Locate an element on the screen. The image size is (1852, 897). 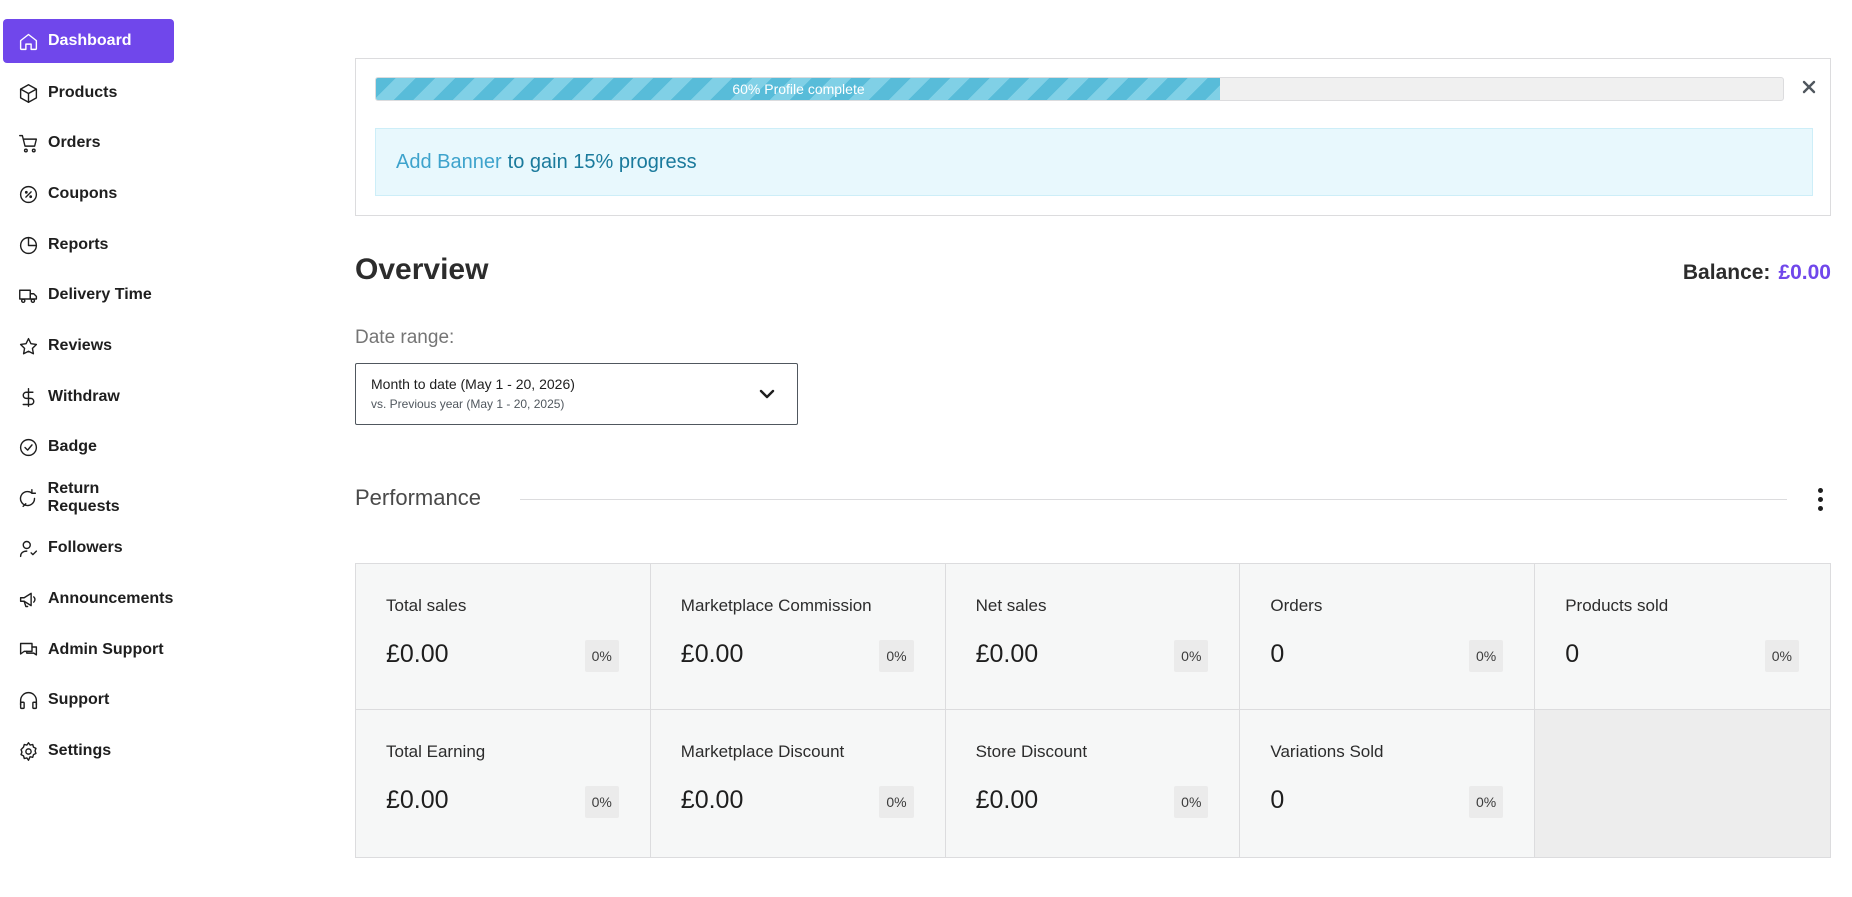
sidebar-item-label: Announcements is located at coordinates (111, 598).